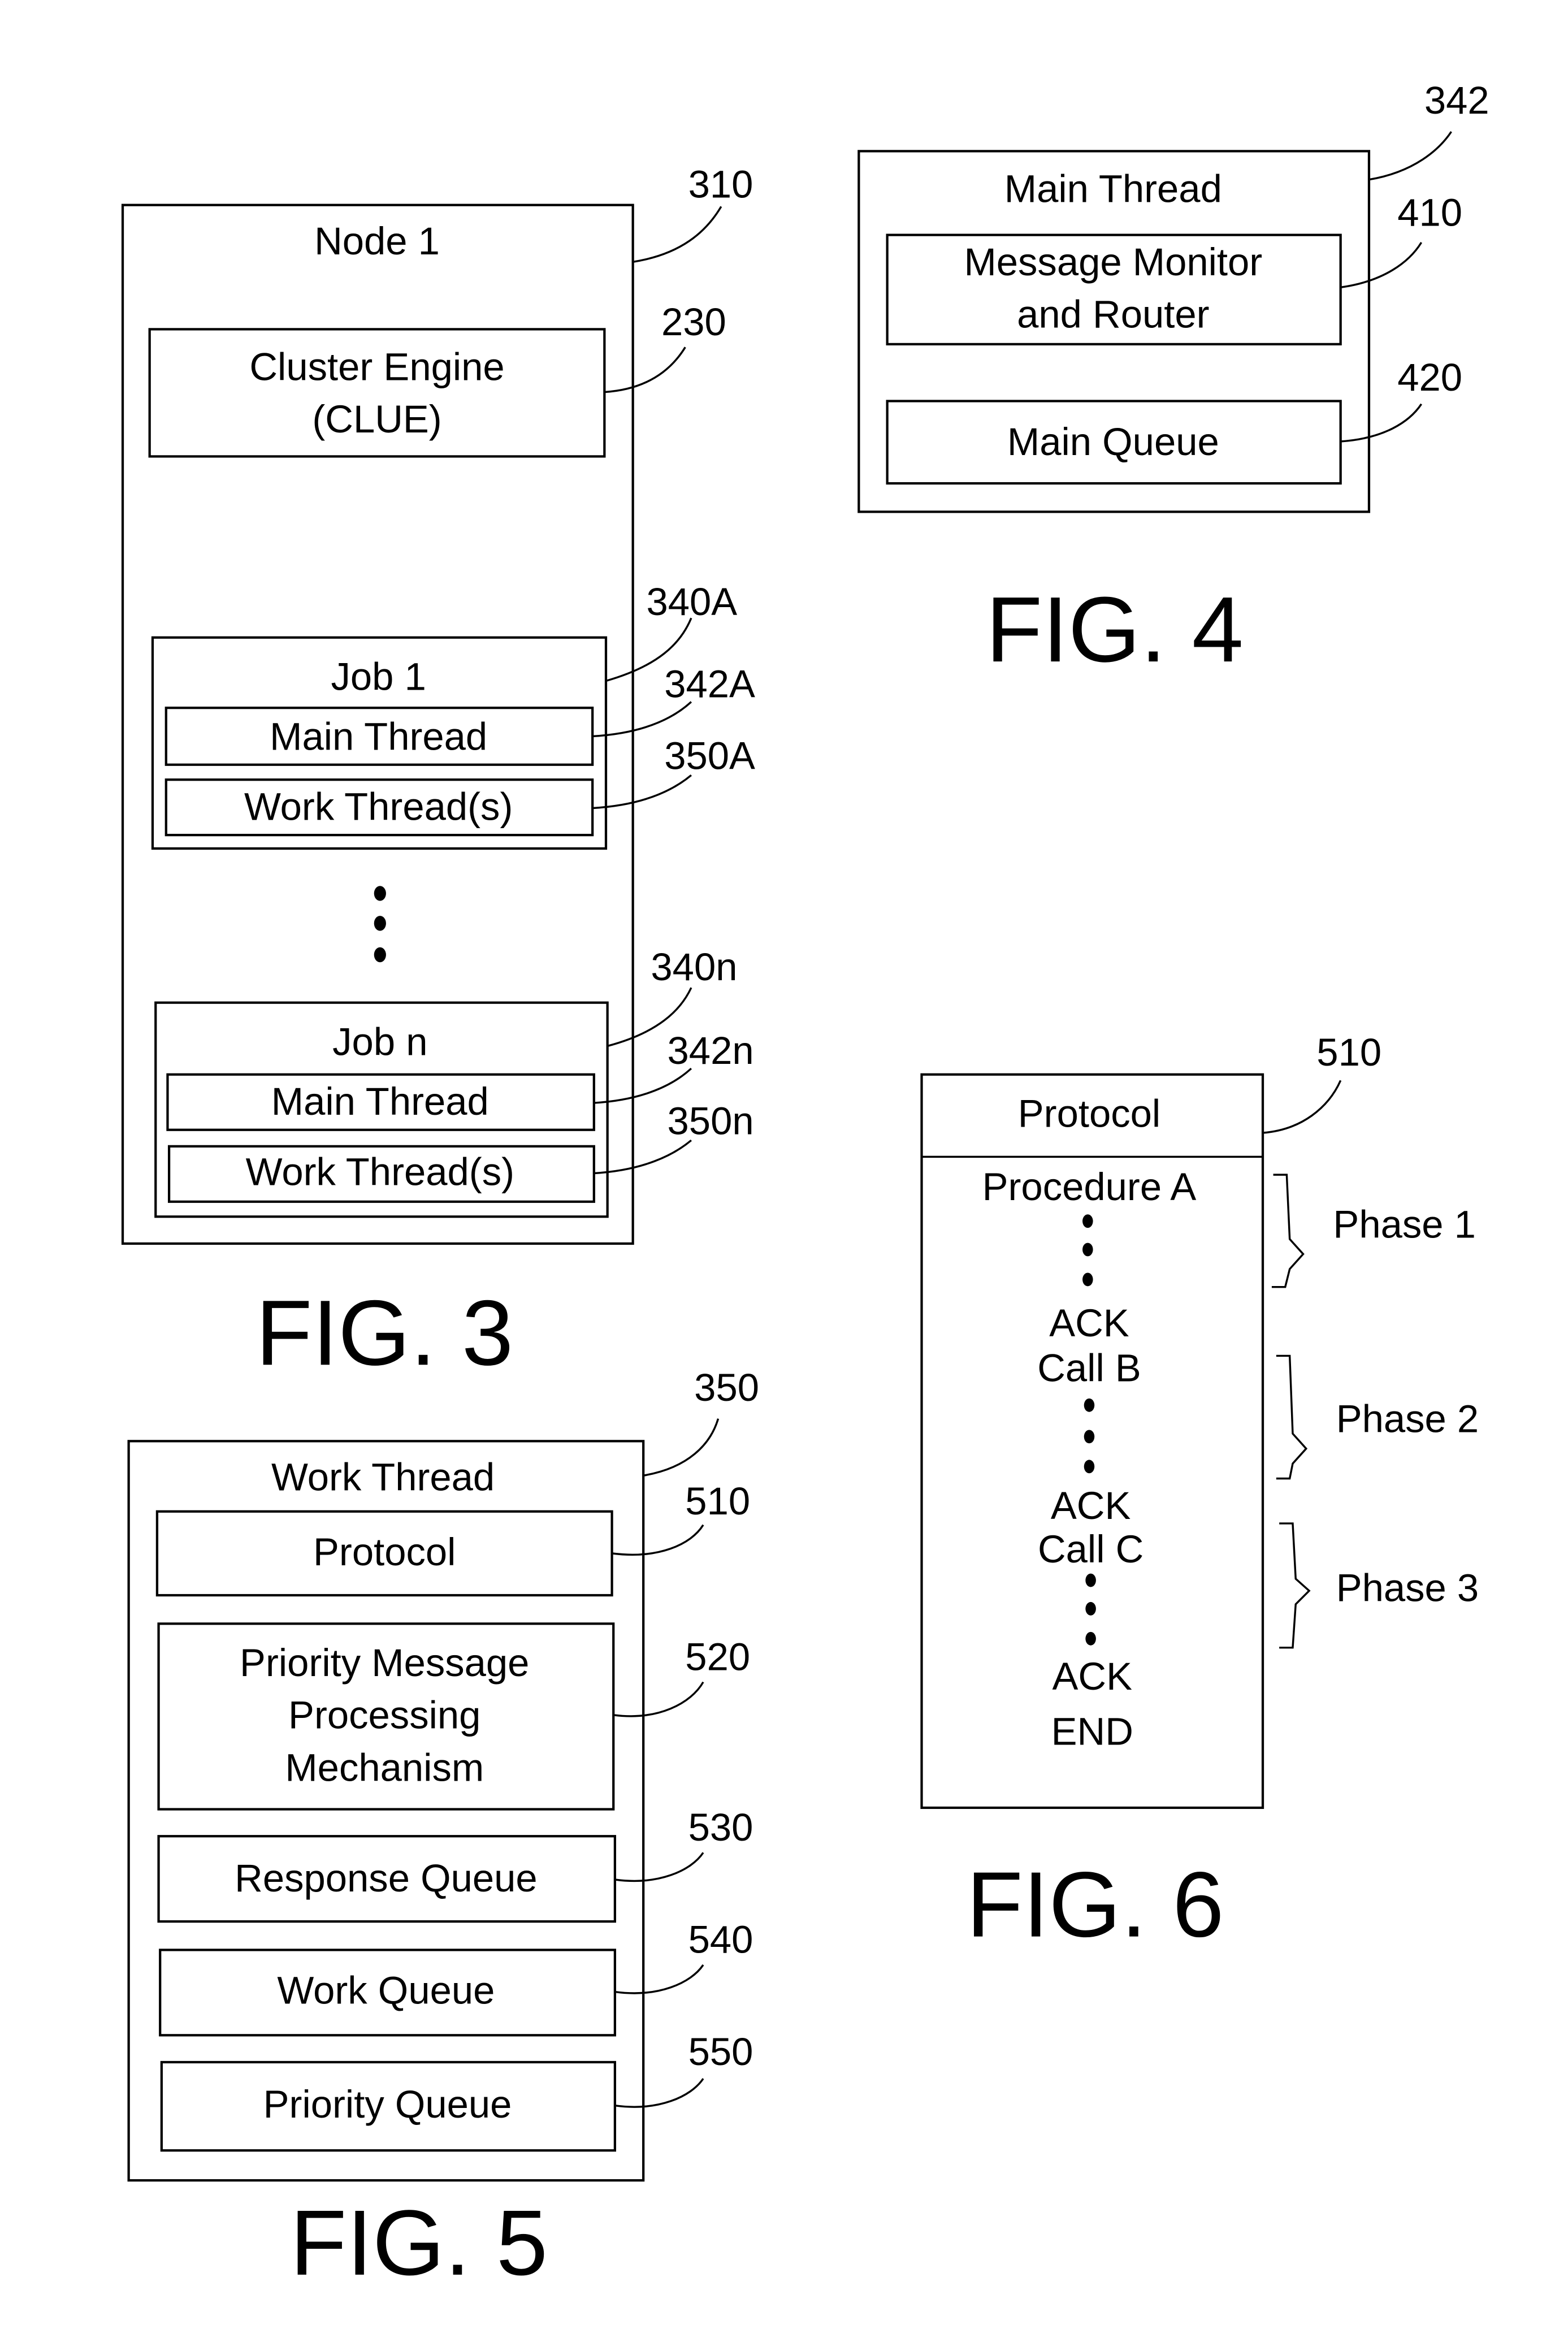 Image resolution: width=1568 pixels, height=2342 pixels. What do you see at coordinates (1113, 442) in the screenshot?
I see `main-queue-label: Main Queue` at bounding box center [1113, 442].